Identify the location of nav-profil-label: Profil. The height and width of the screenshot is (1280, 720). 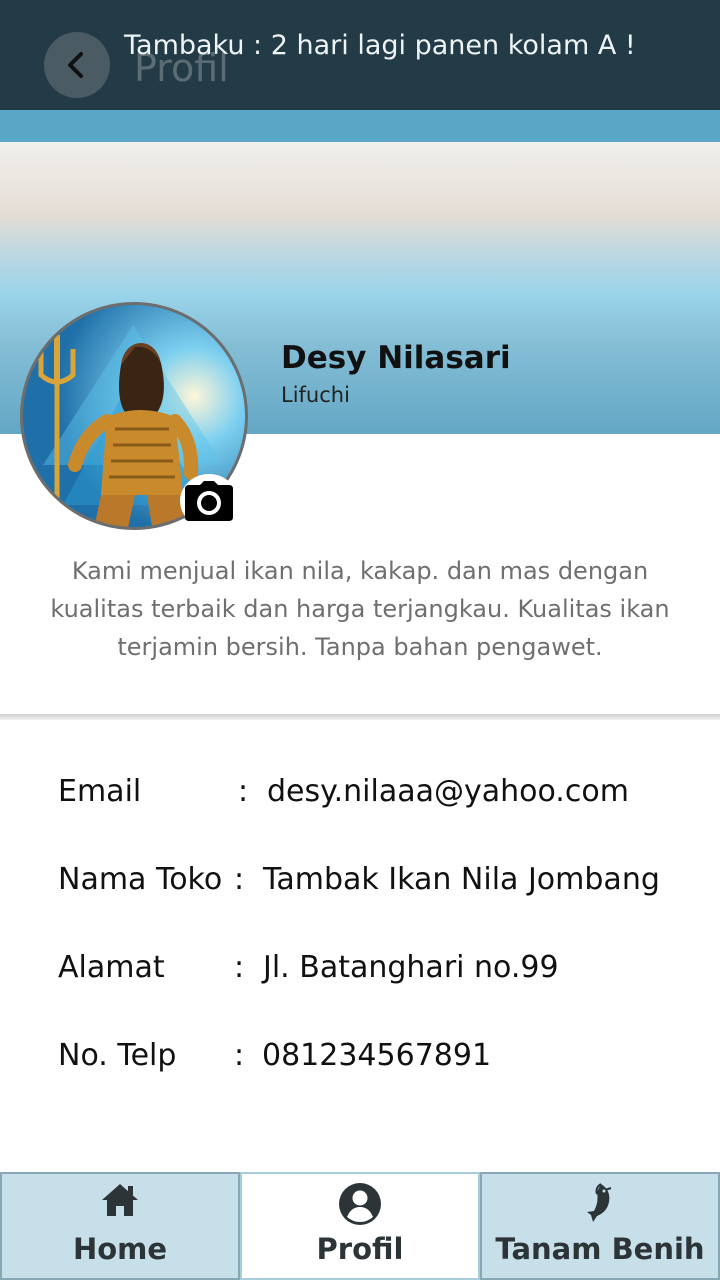
(360, 1249).